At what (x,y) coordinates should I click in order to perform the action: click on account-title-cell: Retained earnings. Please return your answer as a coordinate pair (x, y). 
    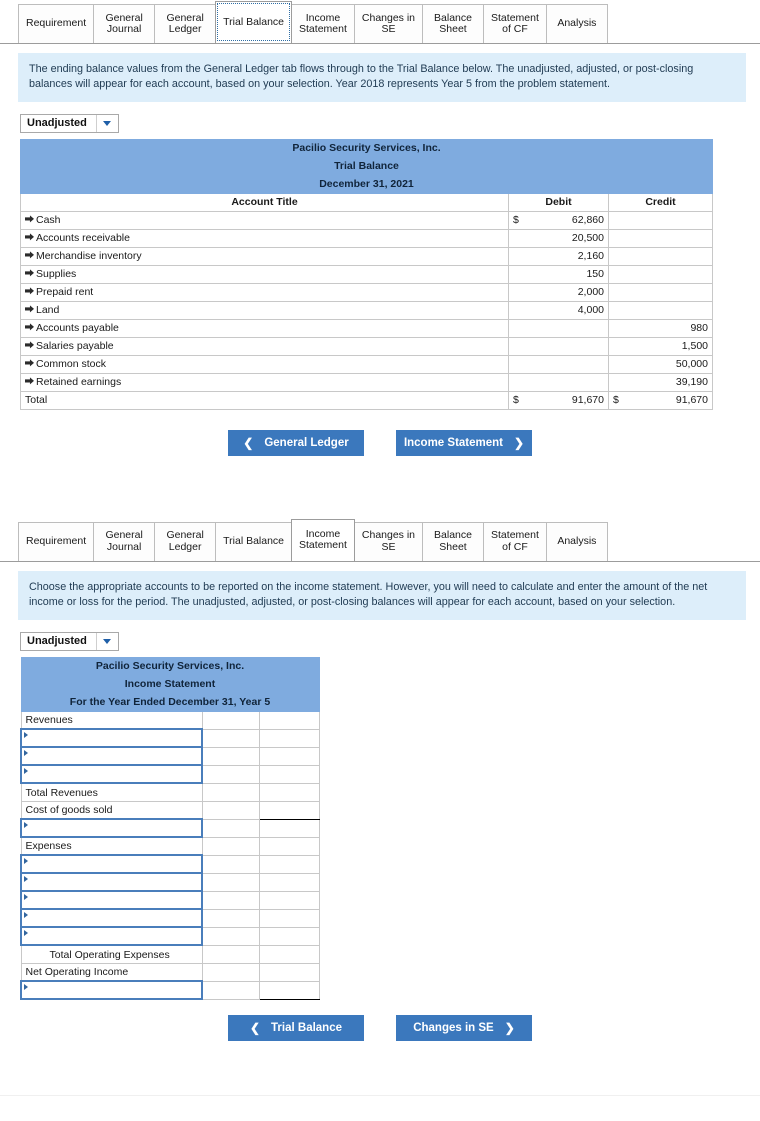
    Looking at the image, I should click on (264, 382).